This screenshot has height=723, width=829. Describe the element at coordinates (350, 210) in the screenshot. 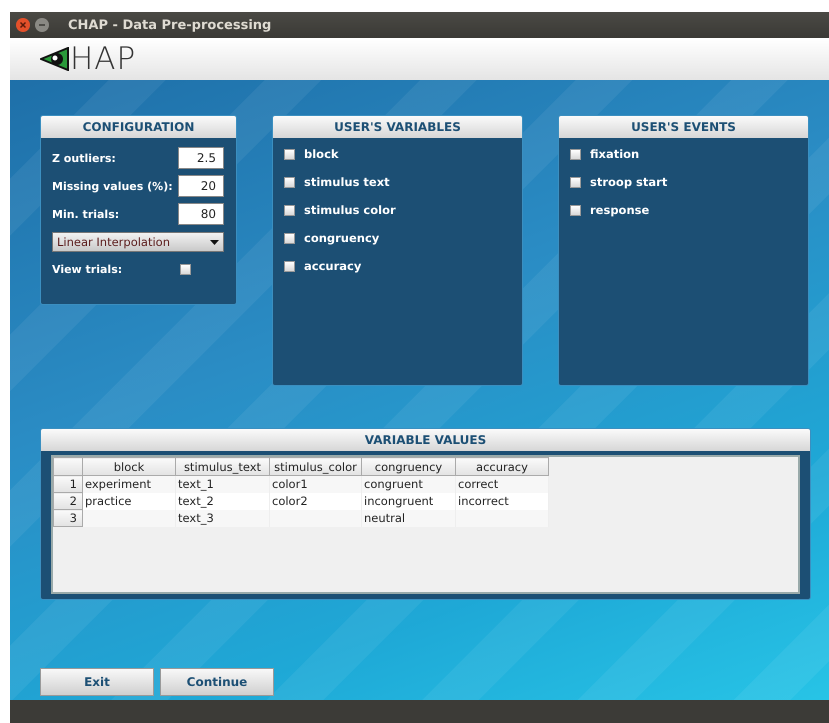

I see `checkbox-label: stimulus color` at that location.